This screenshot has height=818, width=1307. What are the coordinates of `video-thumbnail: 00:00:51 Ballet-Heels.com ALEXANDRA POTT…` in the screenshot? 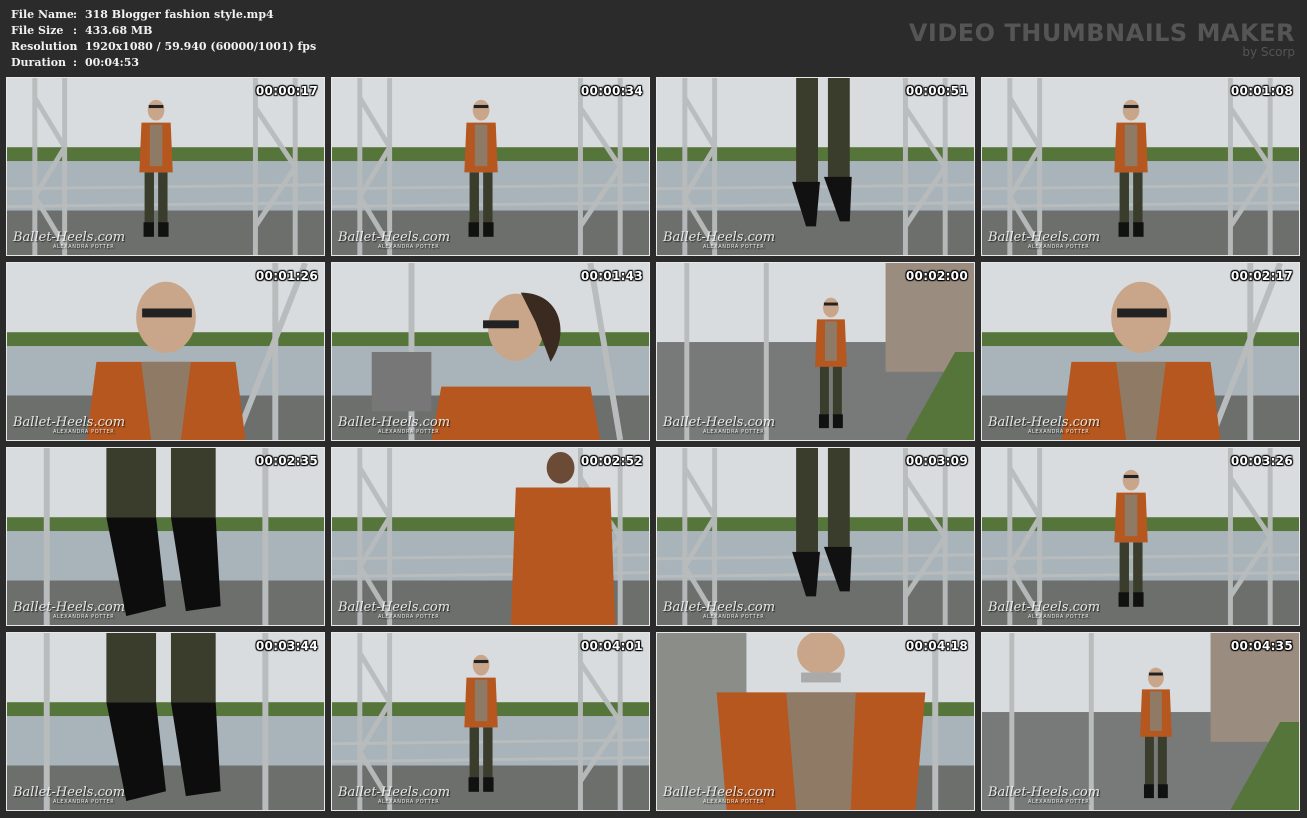 It's located at (815, 166).